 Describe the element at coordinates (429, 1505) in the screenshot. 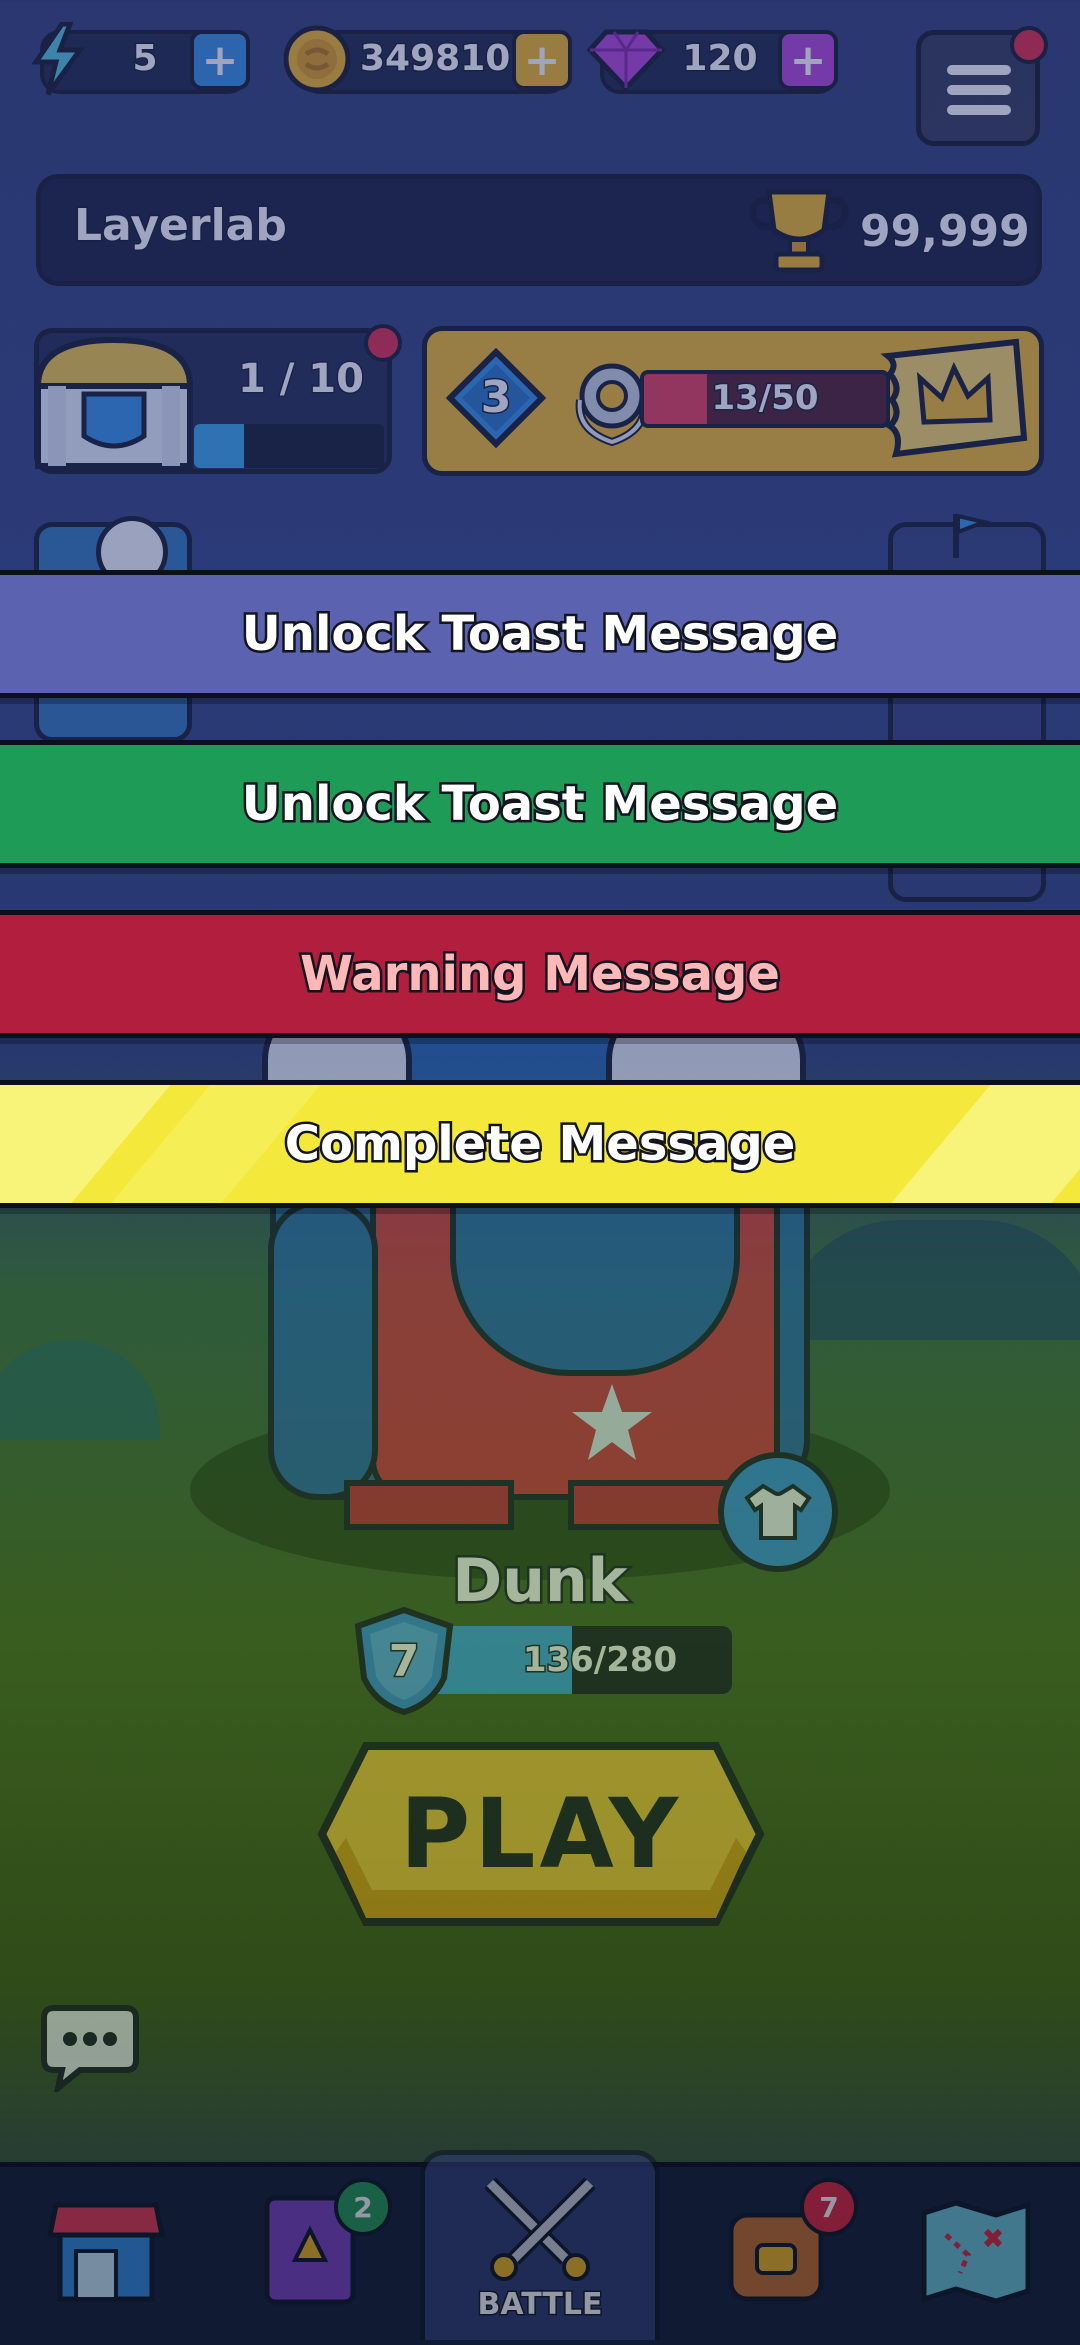

I see `character-leg-left` at that location.